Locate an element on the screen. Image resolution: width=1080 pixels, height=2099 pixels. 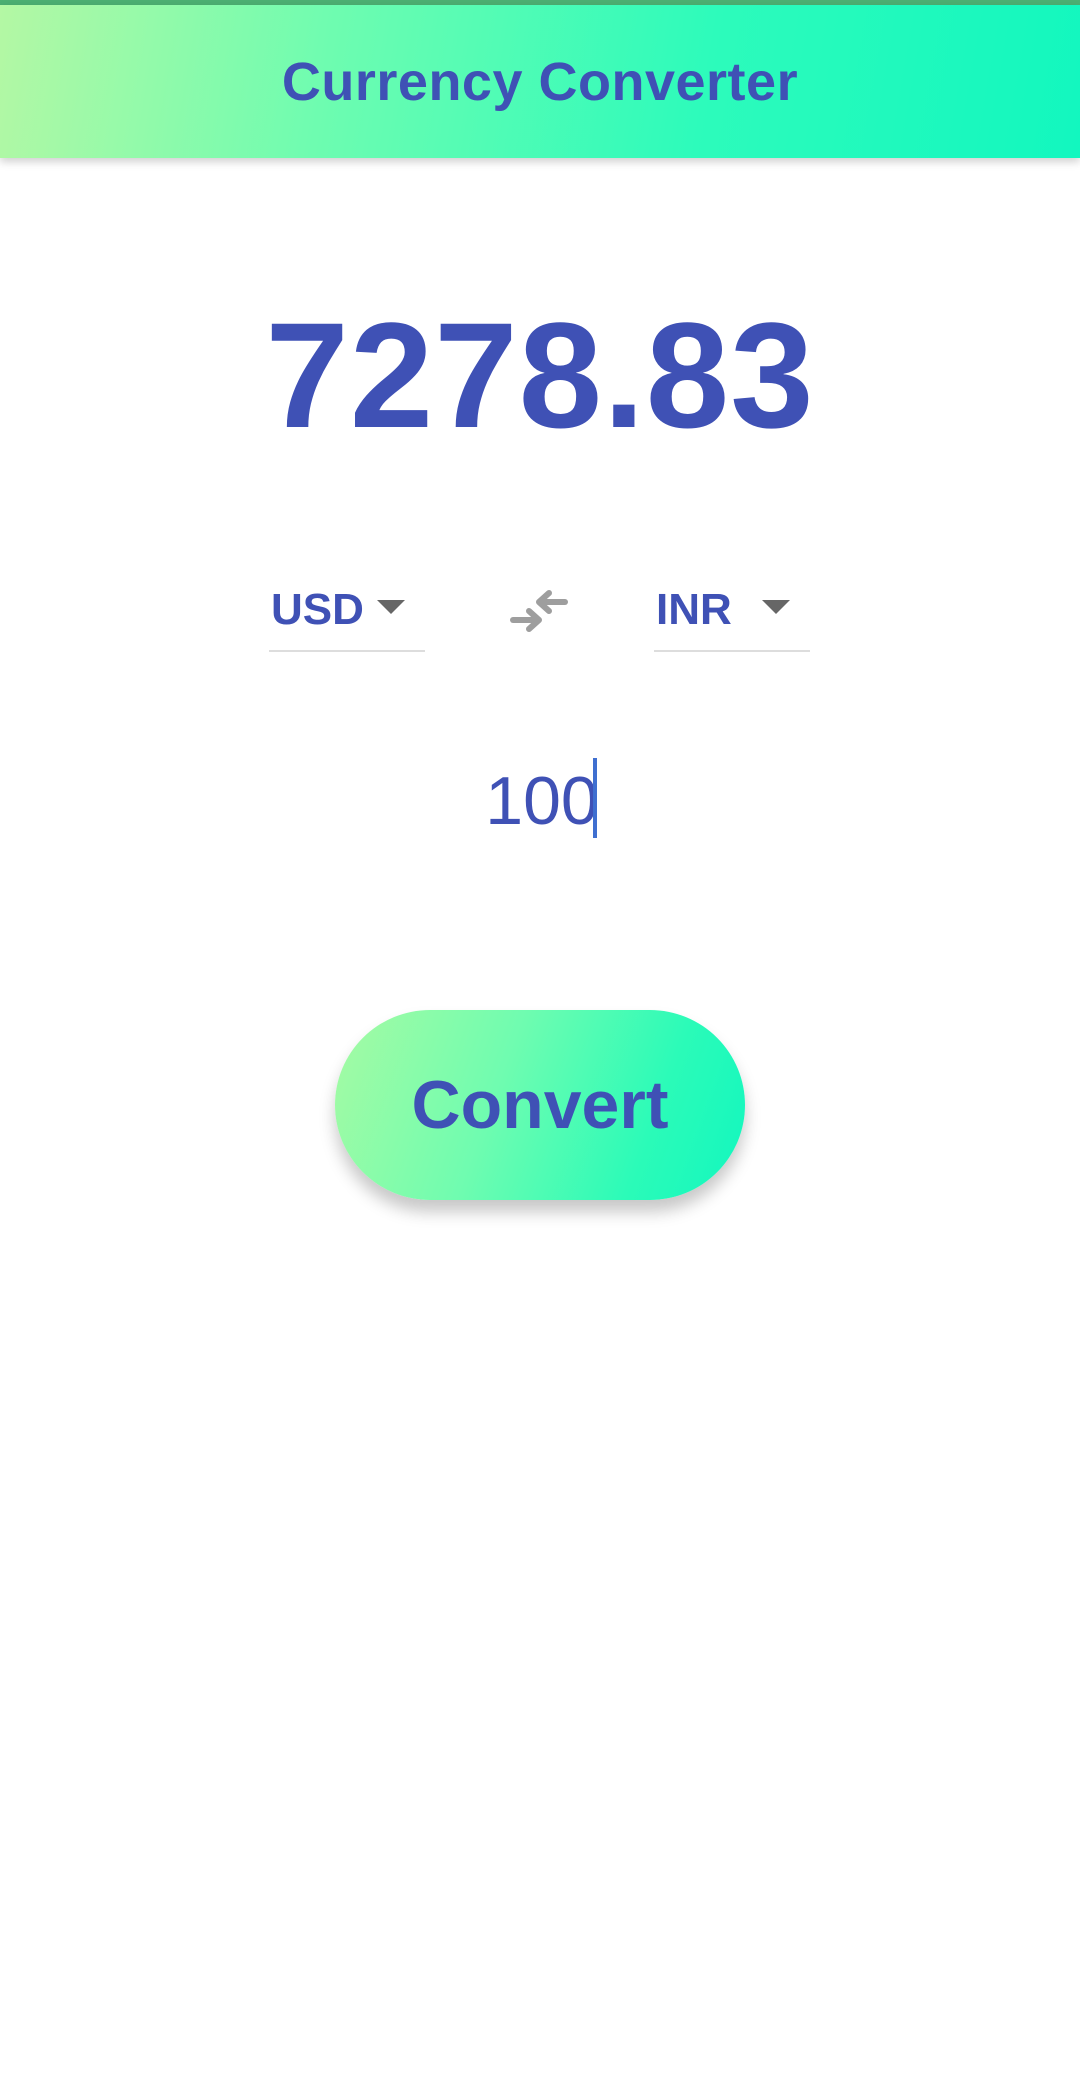
to-currency-code: INR is located at coordinates (694, 609).